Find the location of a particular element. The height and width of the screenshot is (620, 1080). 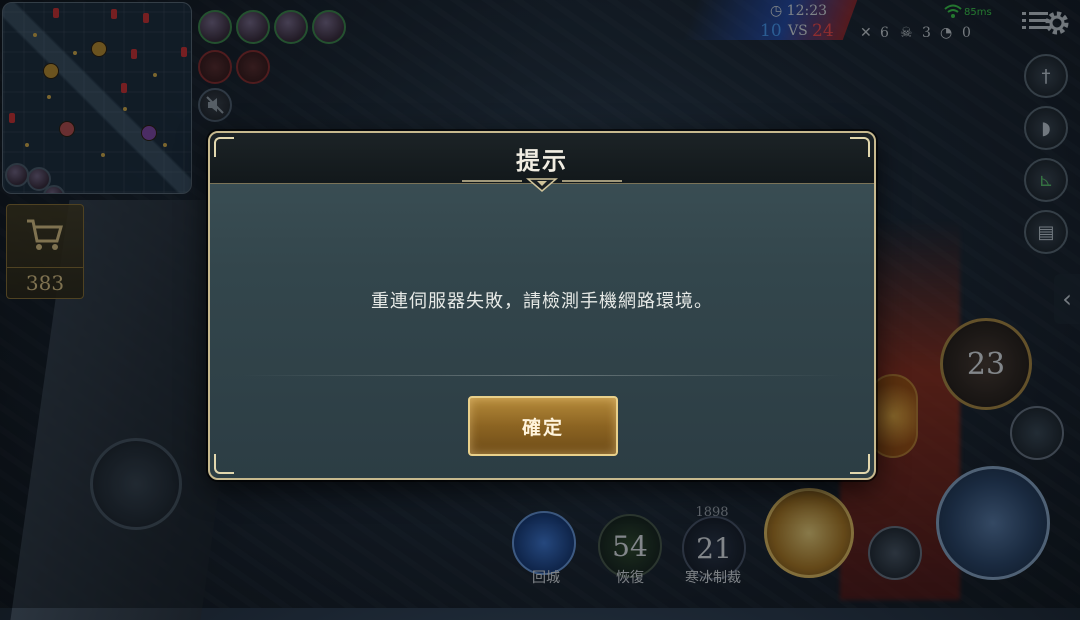

dialog-divider is located at coordinates (542, 375).